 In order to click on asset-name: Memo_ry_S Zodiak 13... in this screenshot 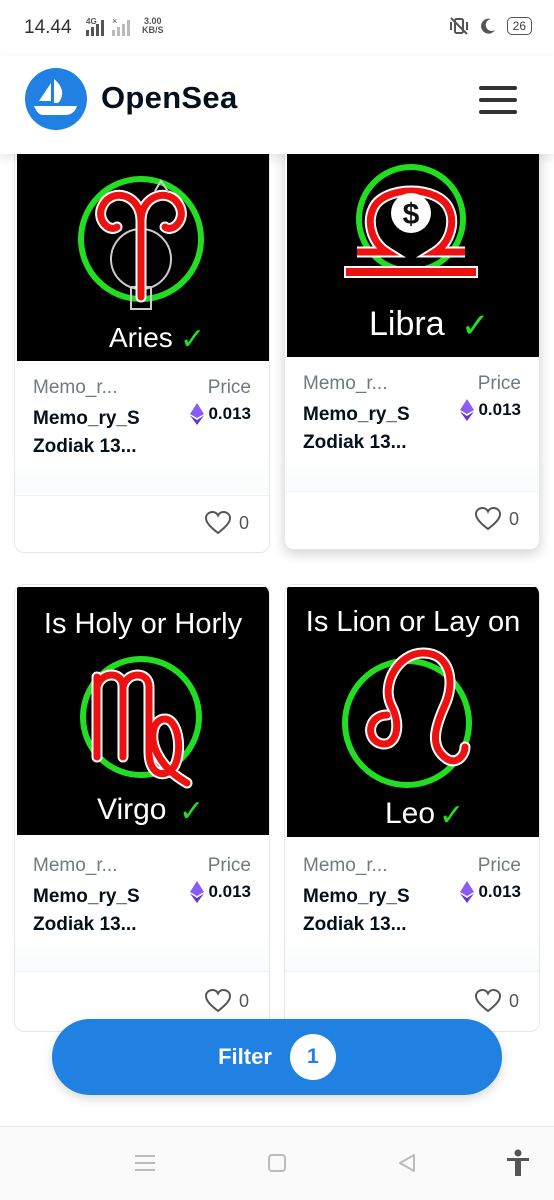, I will do `click(373, 429)`.